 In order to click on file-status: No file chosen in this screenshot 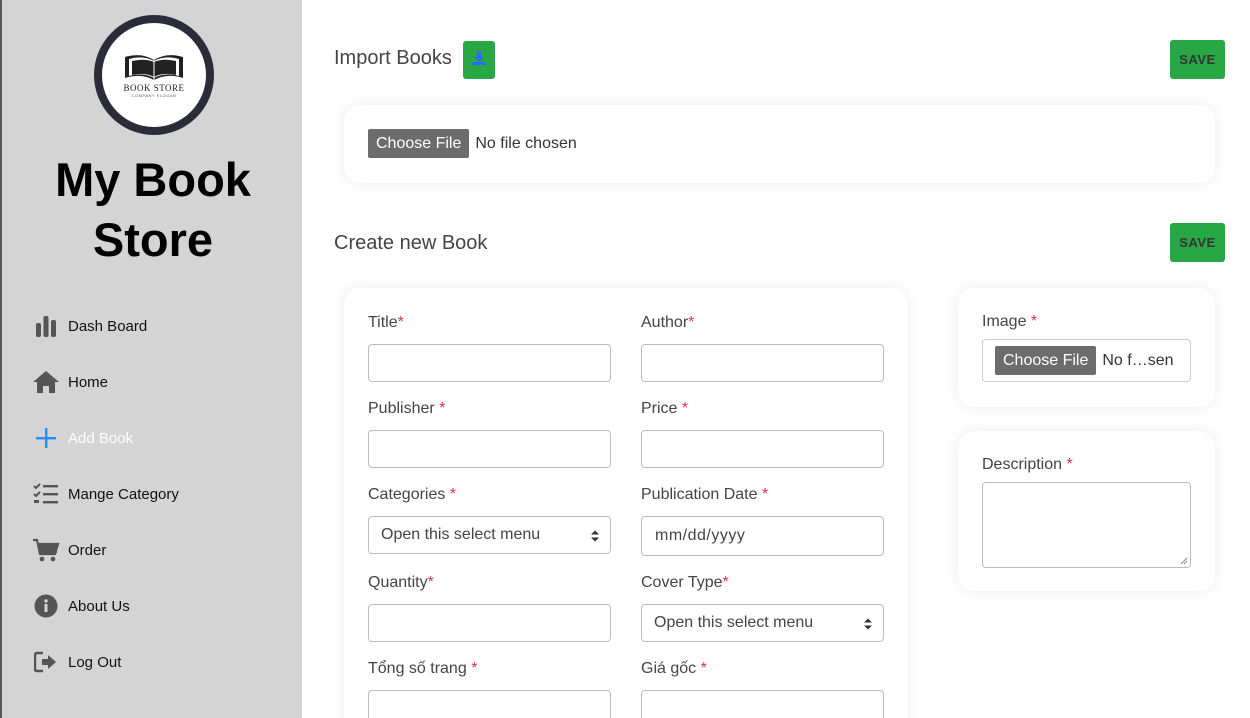, I will do `click(526, 143)`.